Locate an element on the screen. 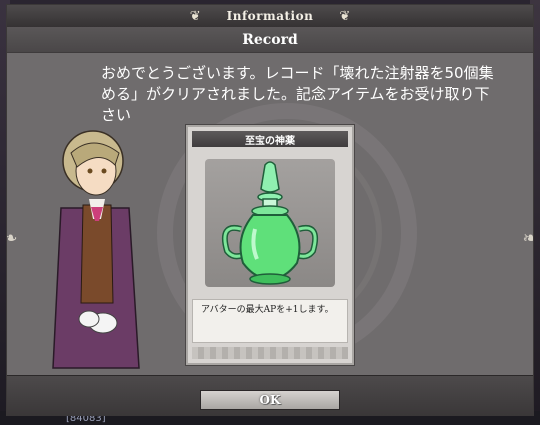  reward-item-name: 至宝の神薬 is located at coordinates (270, 139).